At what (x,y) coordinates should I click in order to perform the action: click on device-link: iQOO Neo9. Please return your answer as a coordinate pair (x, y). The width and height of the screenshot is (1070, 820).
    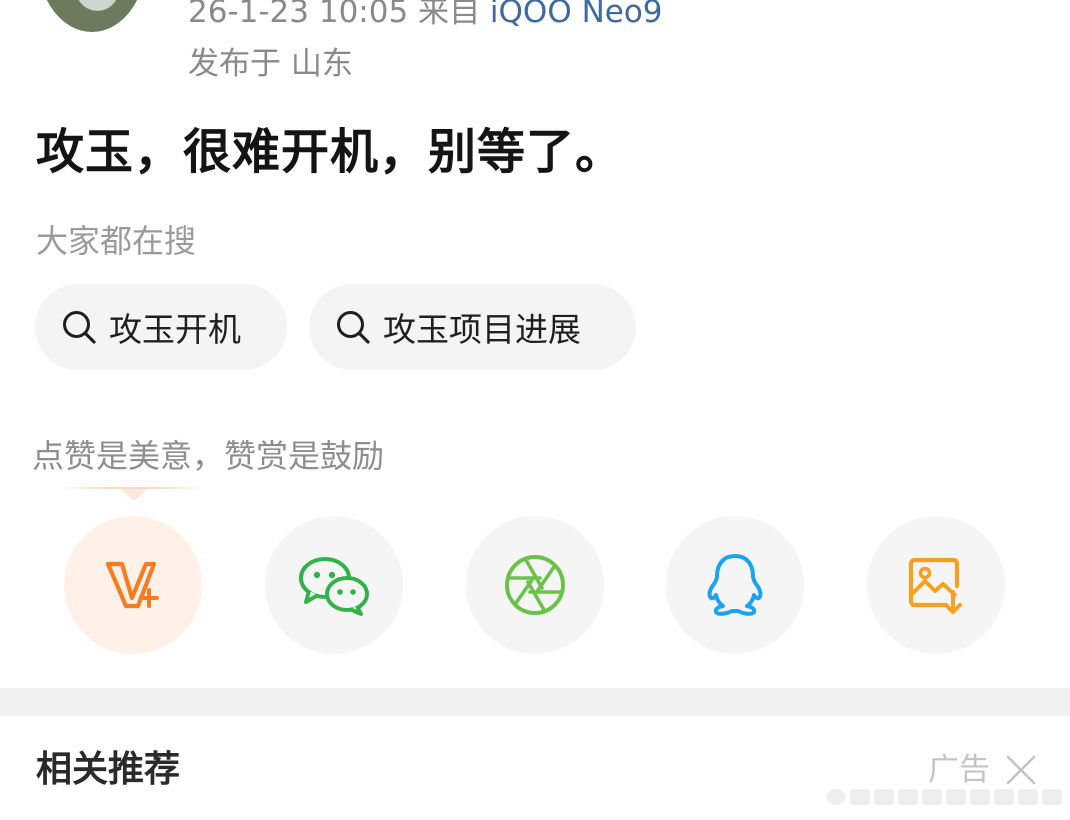
    Looking at the image, I should click on (576, 15).